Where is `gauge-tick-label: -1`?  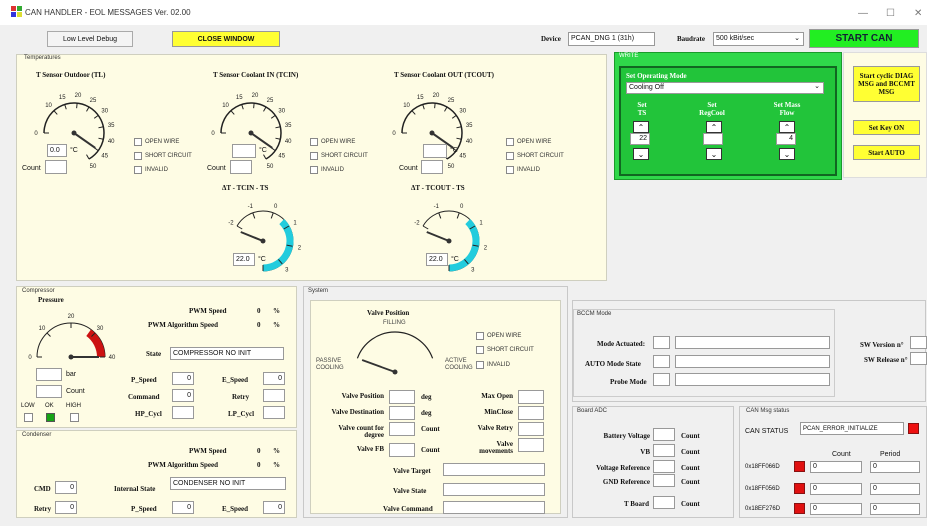 gauge-tick-label: -1 is located at coordinates (437, 207).